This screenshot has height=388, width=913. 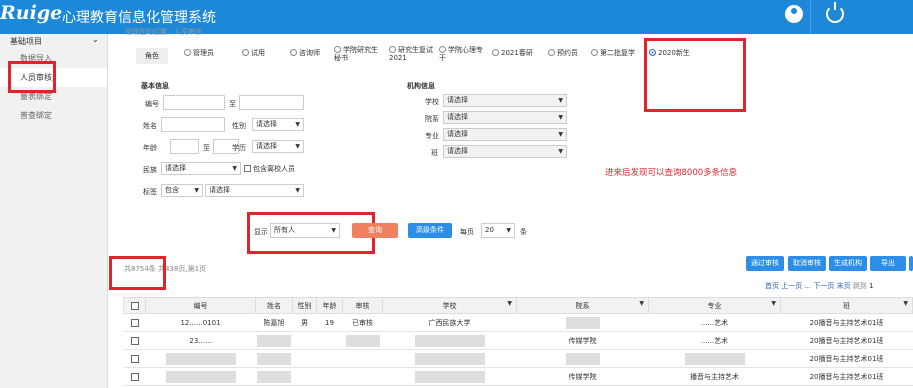 What do you see at coordinates (200, 305) in the screenshot?
I see `col-id: 编号` at bounding box center [200, 305].